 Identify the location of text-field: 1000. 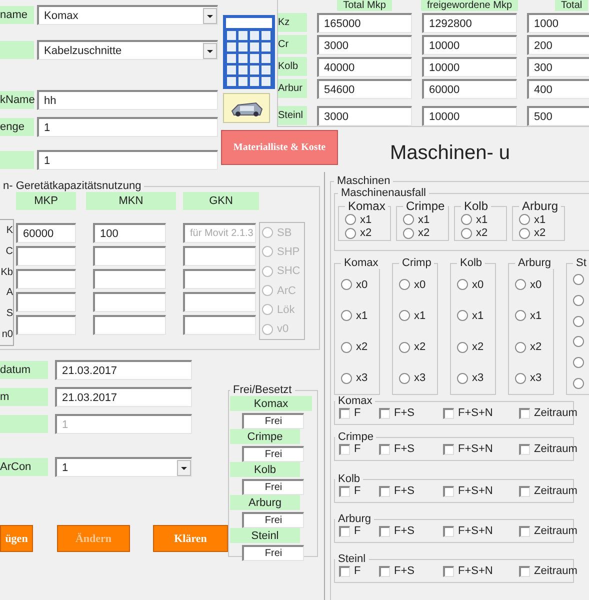
(558, 23).